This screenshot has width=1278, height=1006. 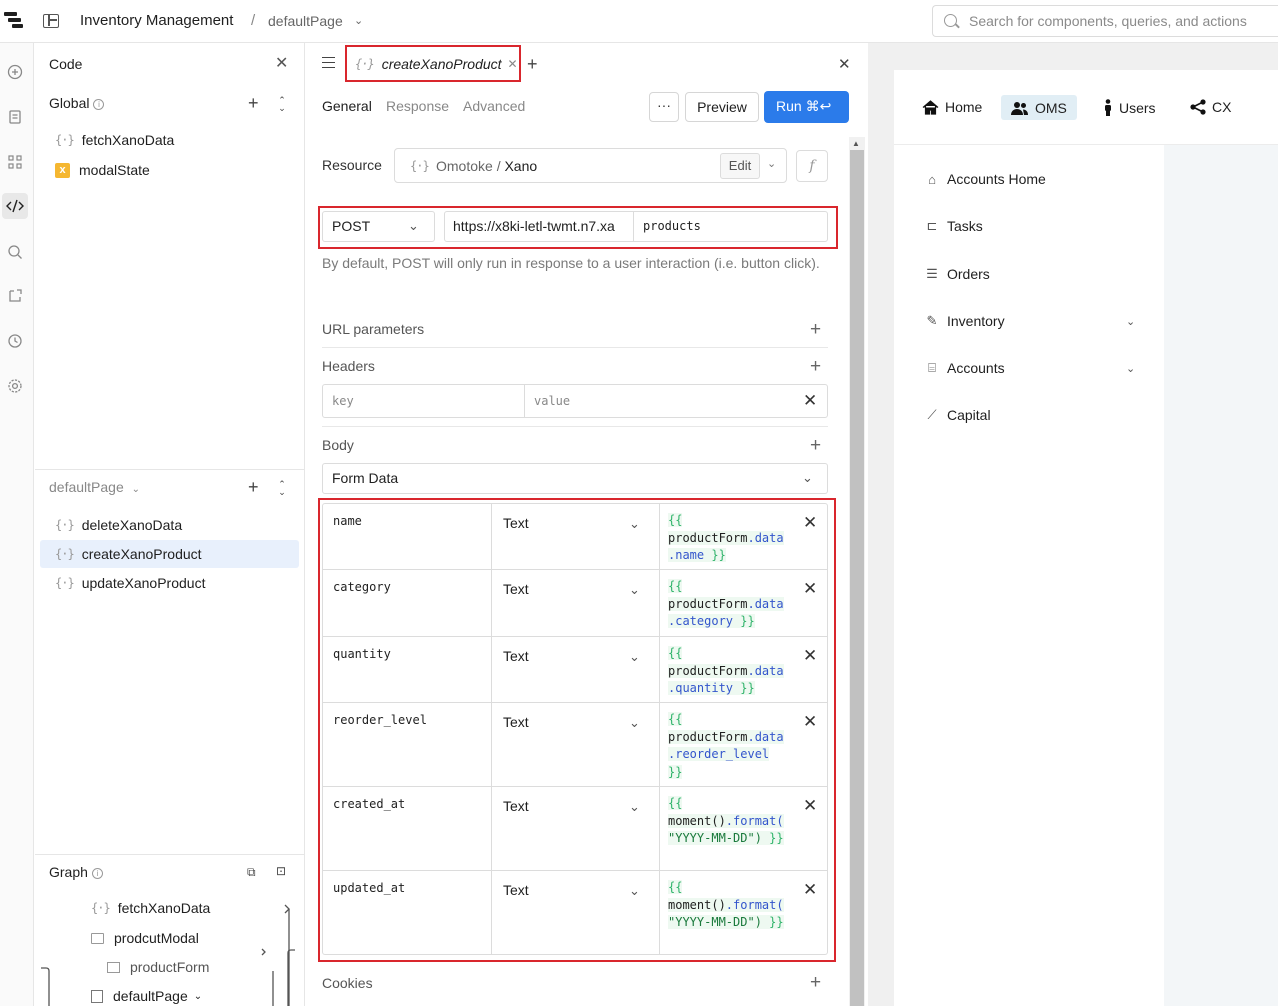 What do you see at coordinates (15, 341) in the screenshot?
I see `history-icon` at bounding box center [15, 341].